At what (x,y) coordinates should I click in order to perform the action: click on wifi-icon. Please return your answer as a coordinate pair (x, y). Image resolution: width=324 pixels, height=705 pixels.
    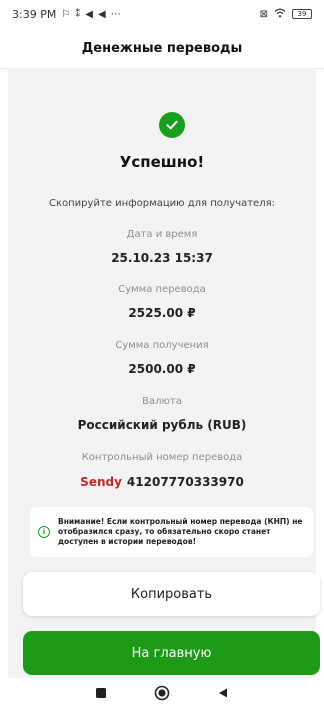
    Looking at the image, I should click on (280, 14).